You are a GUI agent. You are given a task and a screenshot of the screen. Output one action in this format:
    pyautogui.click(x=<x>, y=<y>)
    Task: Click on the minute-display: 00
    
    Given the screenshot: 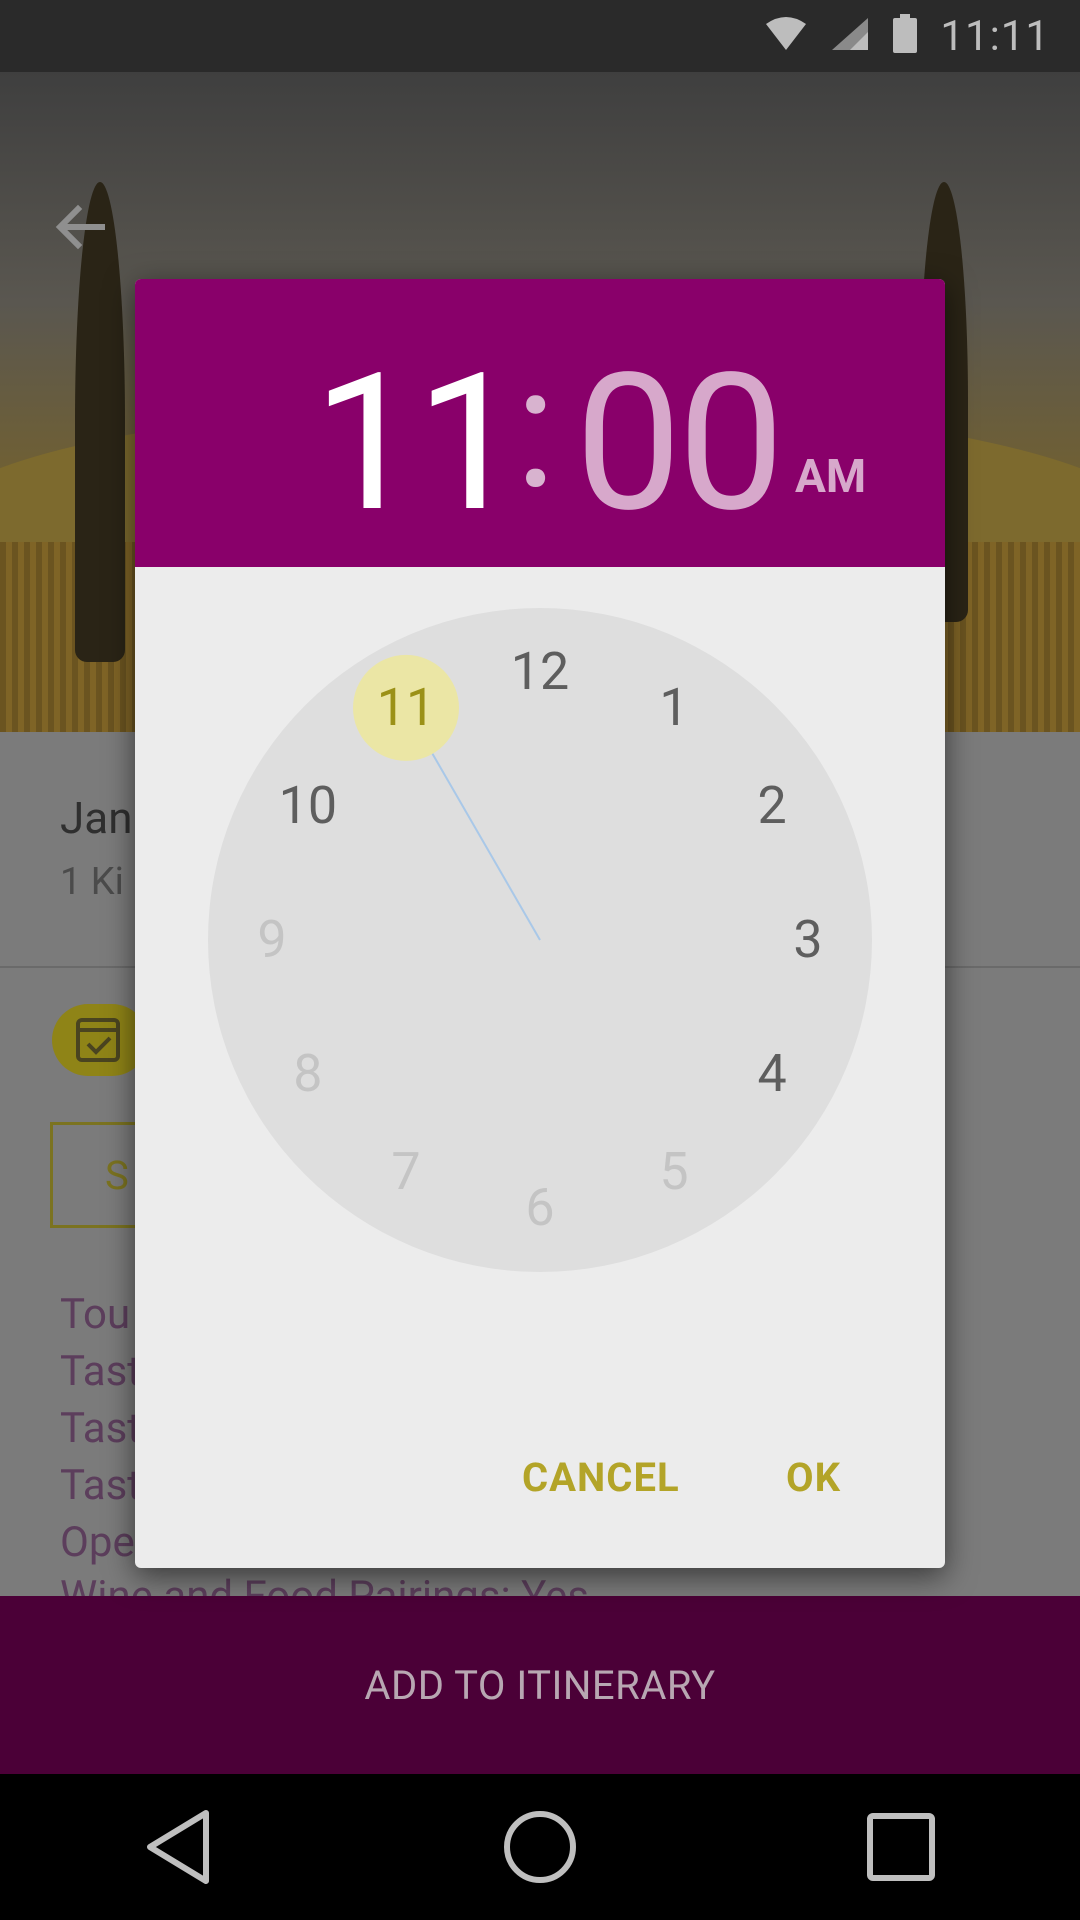 What is the action you would take?
    pyautogui.click(x=680, y=444)
    